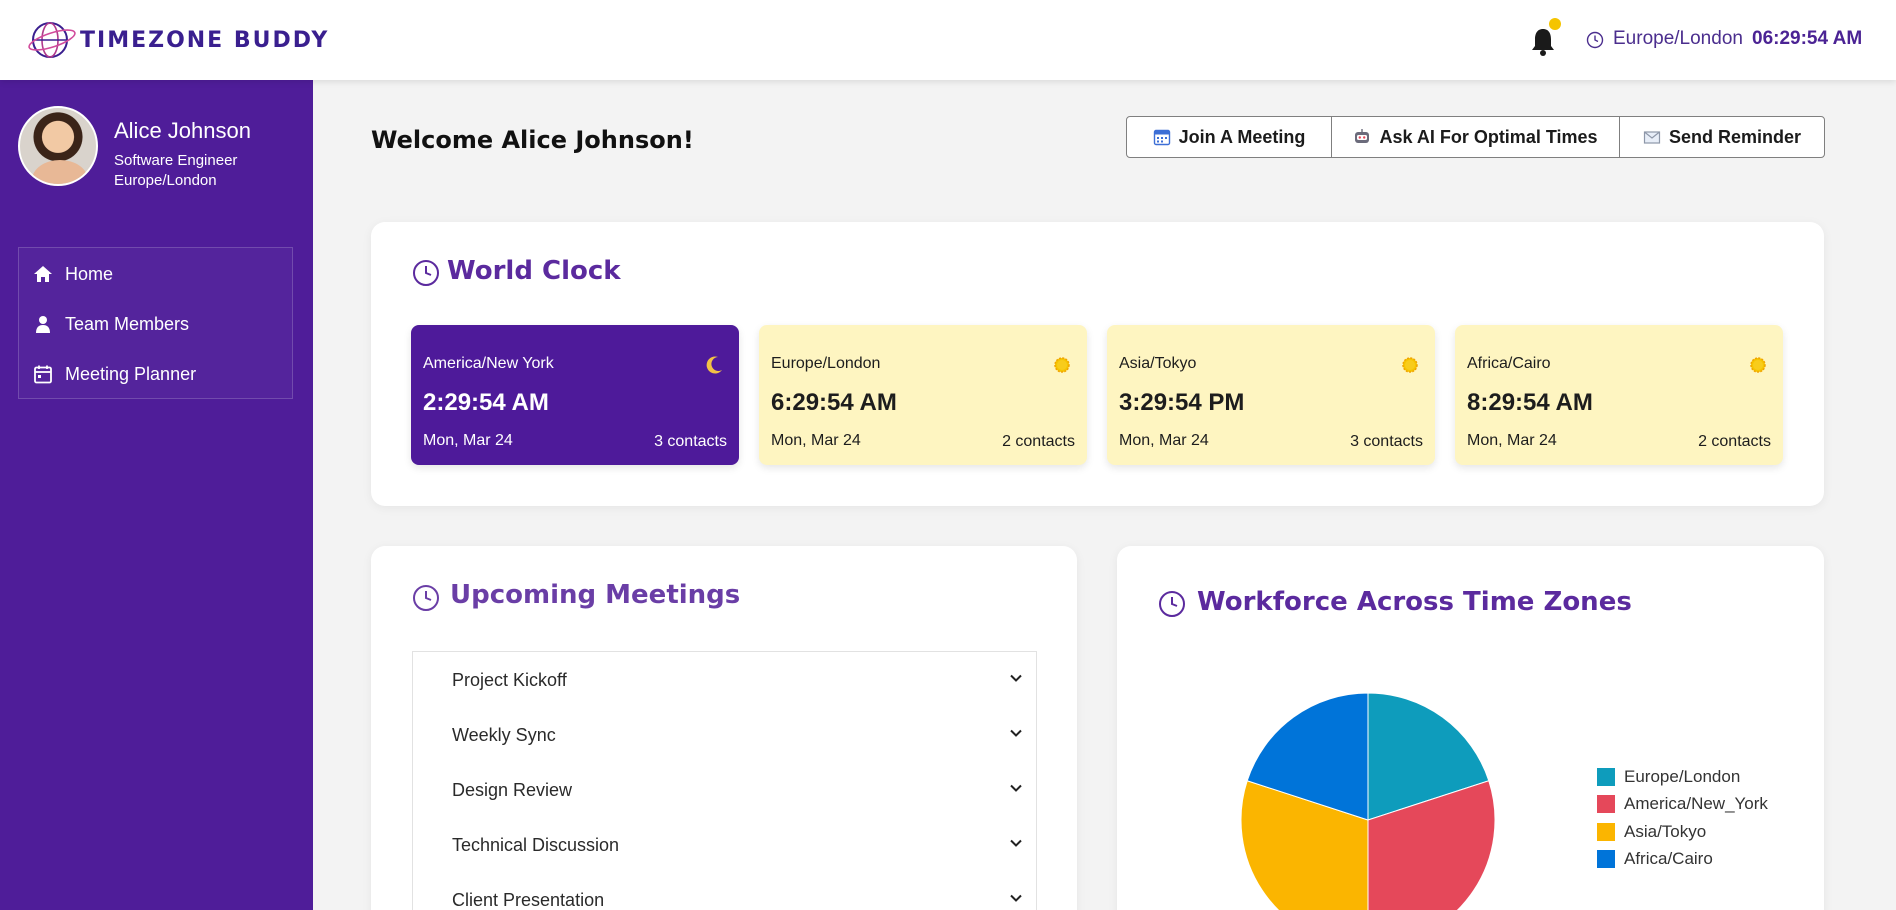 This screenshot has width=1896, height=910. Describe the element at coordinates (1182, 402) in the screenshot. I see `clock-time: 3:29:54 PM` at that location.